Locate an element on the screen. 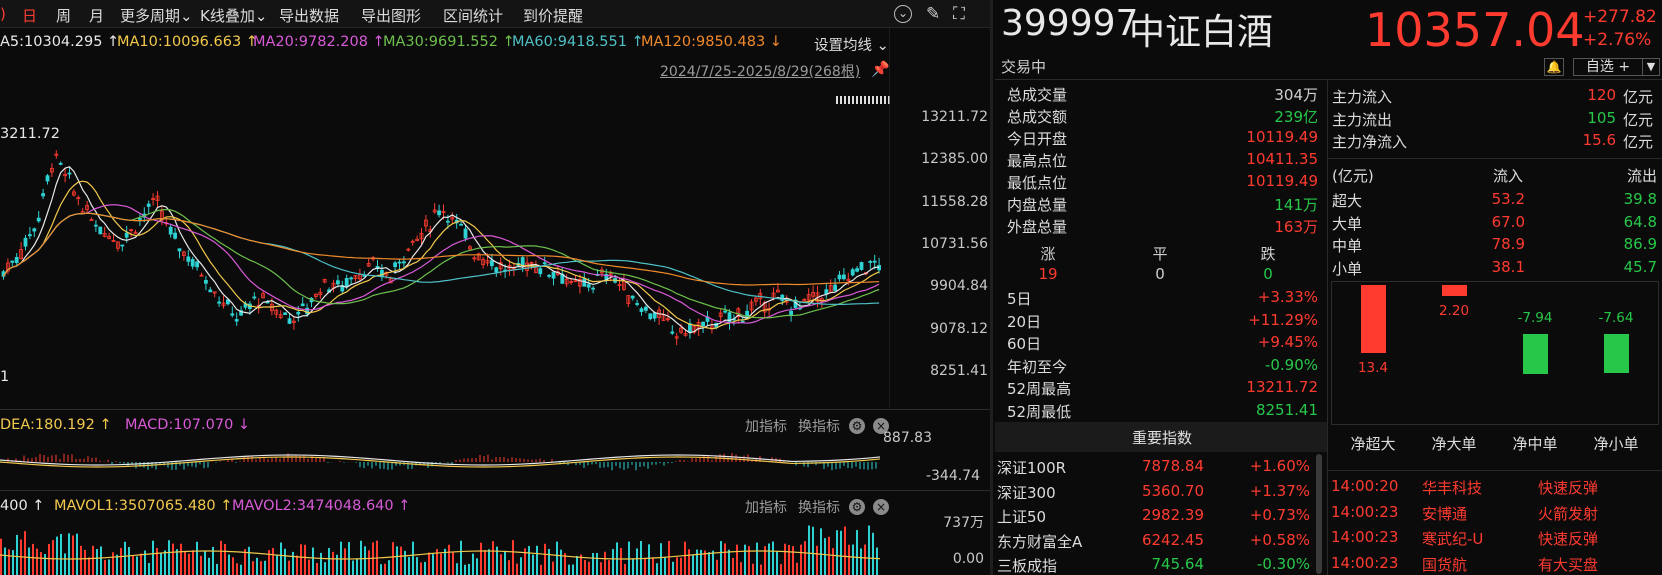 This screenshot has width=1662, height=575. alert-stock: 安博通 is located at coordinates (1444, 513).